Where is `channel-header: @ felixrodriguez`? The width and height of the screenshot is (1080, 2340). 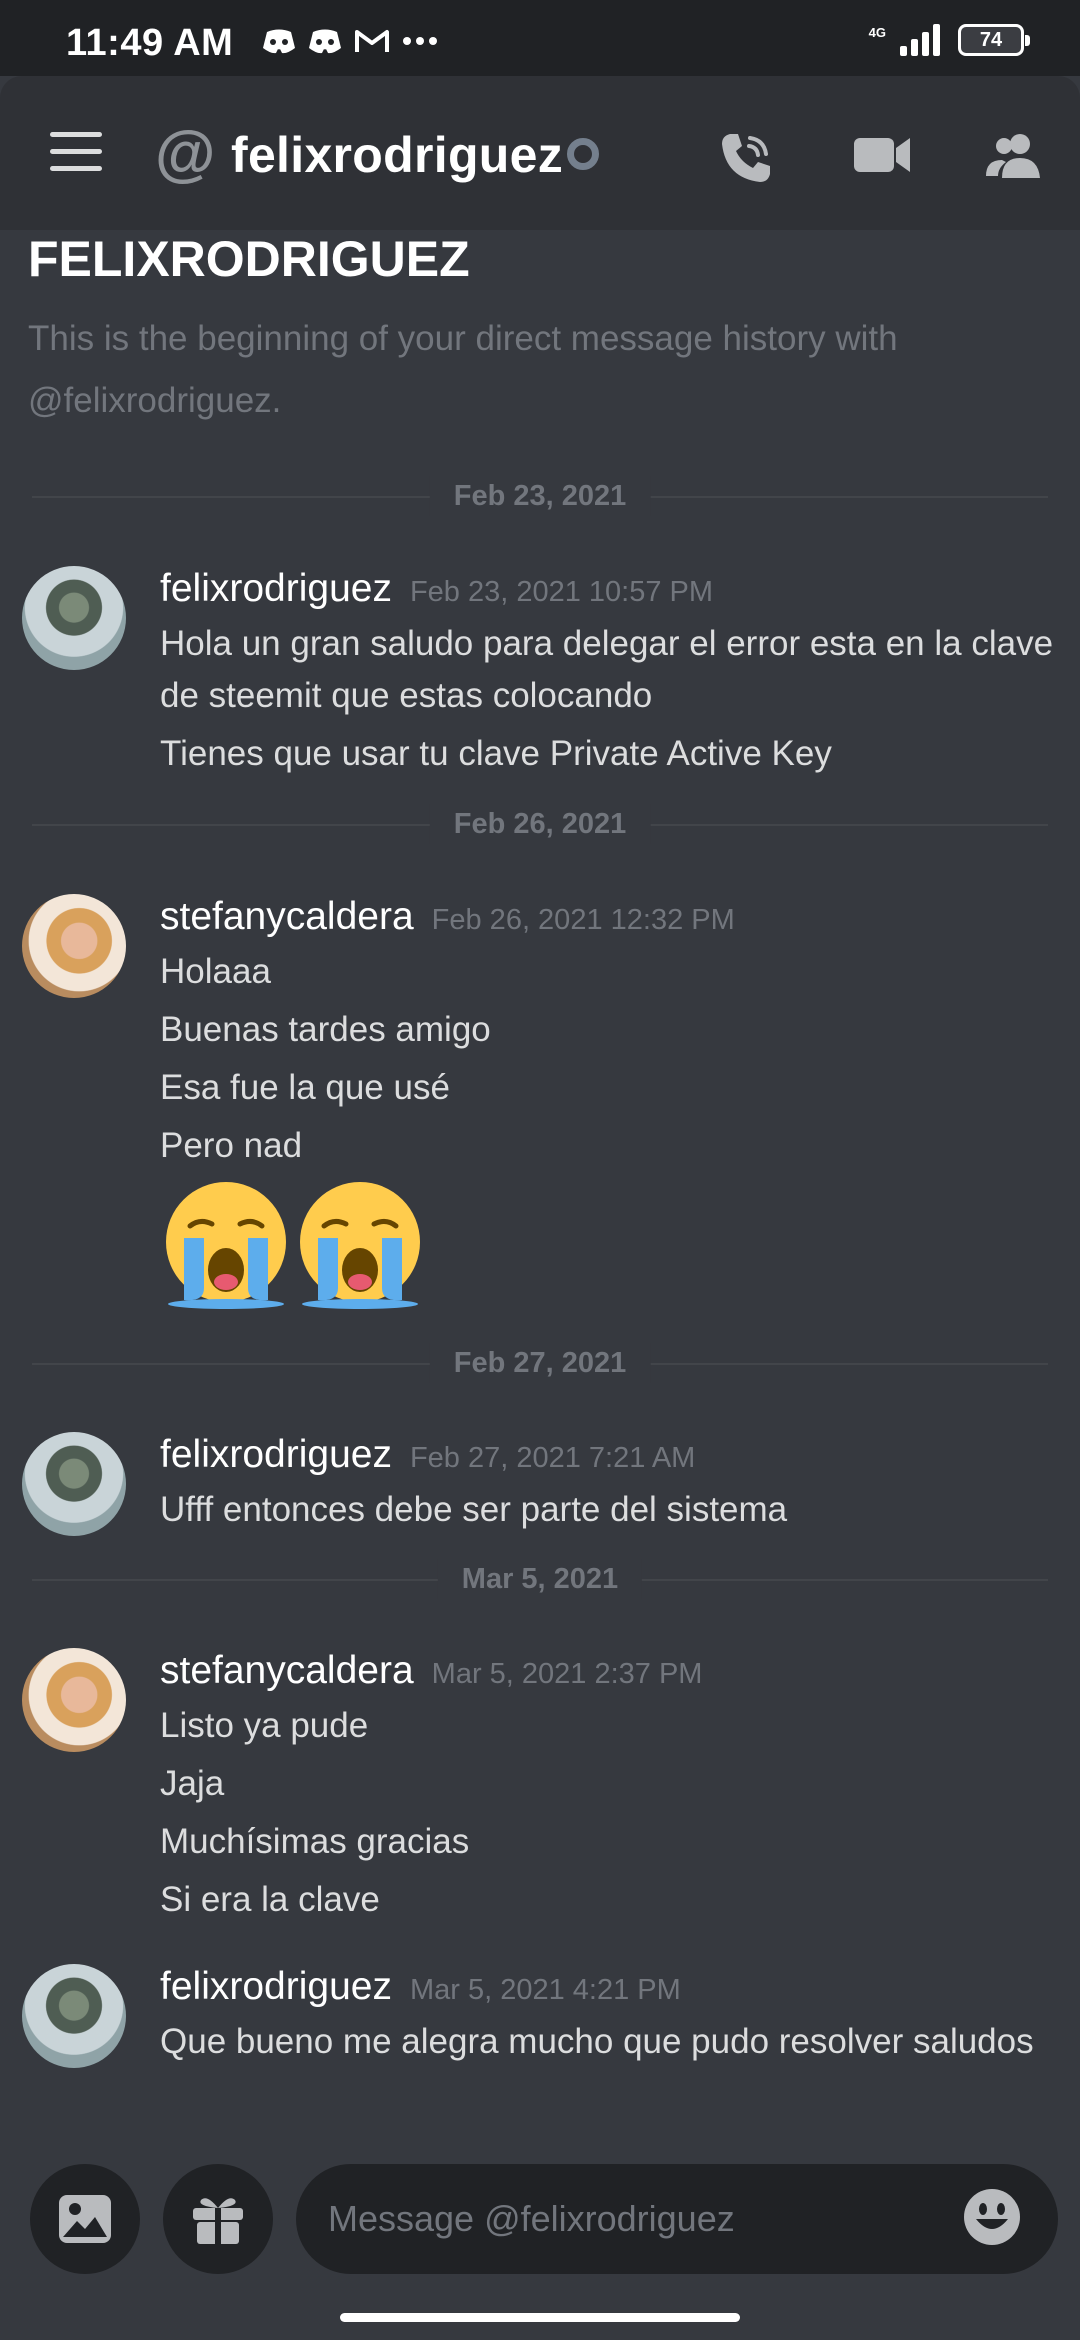 channel-header: @ felixrodriguez is located at coordinates (540, 153).